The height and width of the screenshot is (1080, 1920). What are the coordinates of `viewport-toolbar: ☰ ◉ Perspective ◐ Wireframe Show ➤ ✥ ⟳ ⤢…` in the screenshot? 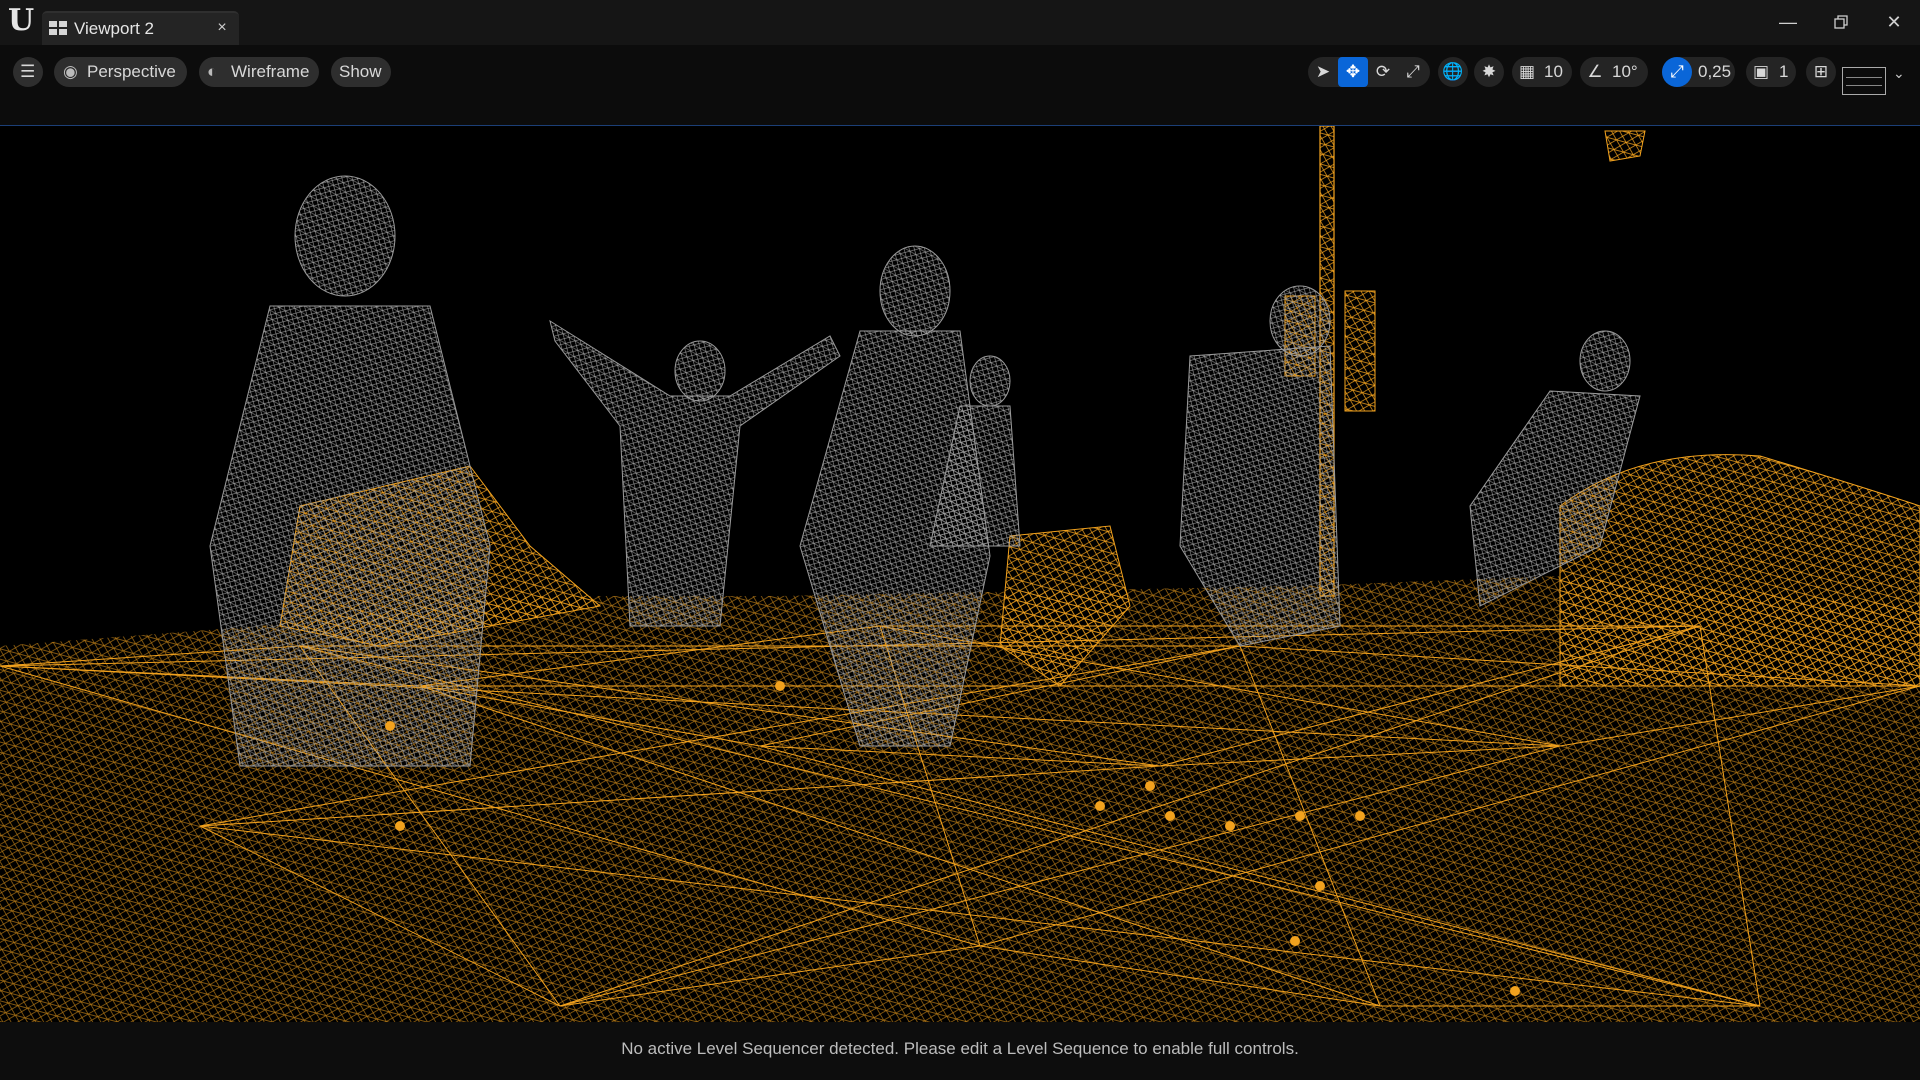 It's located at (960, 85).